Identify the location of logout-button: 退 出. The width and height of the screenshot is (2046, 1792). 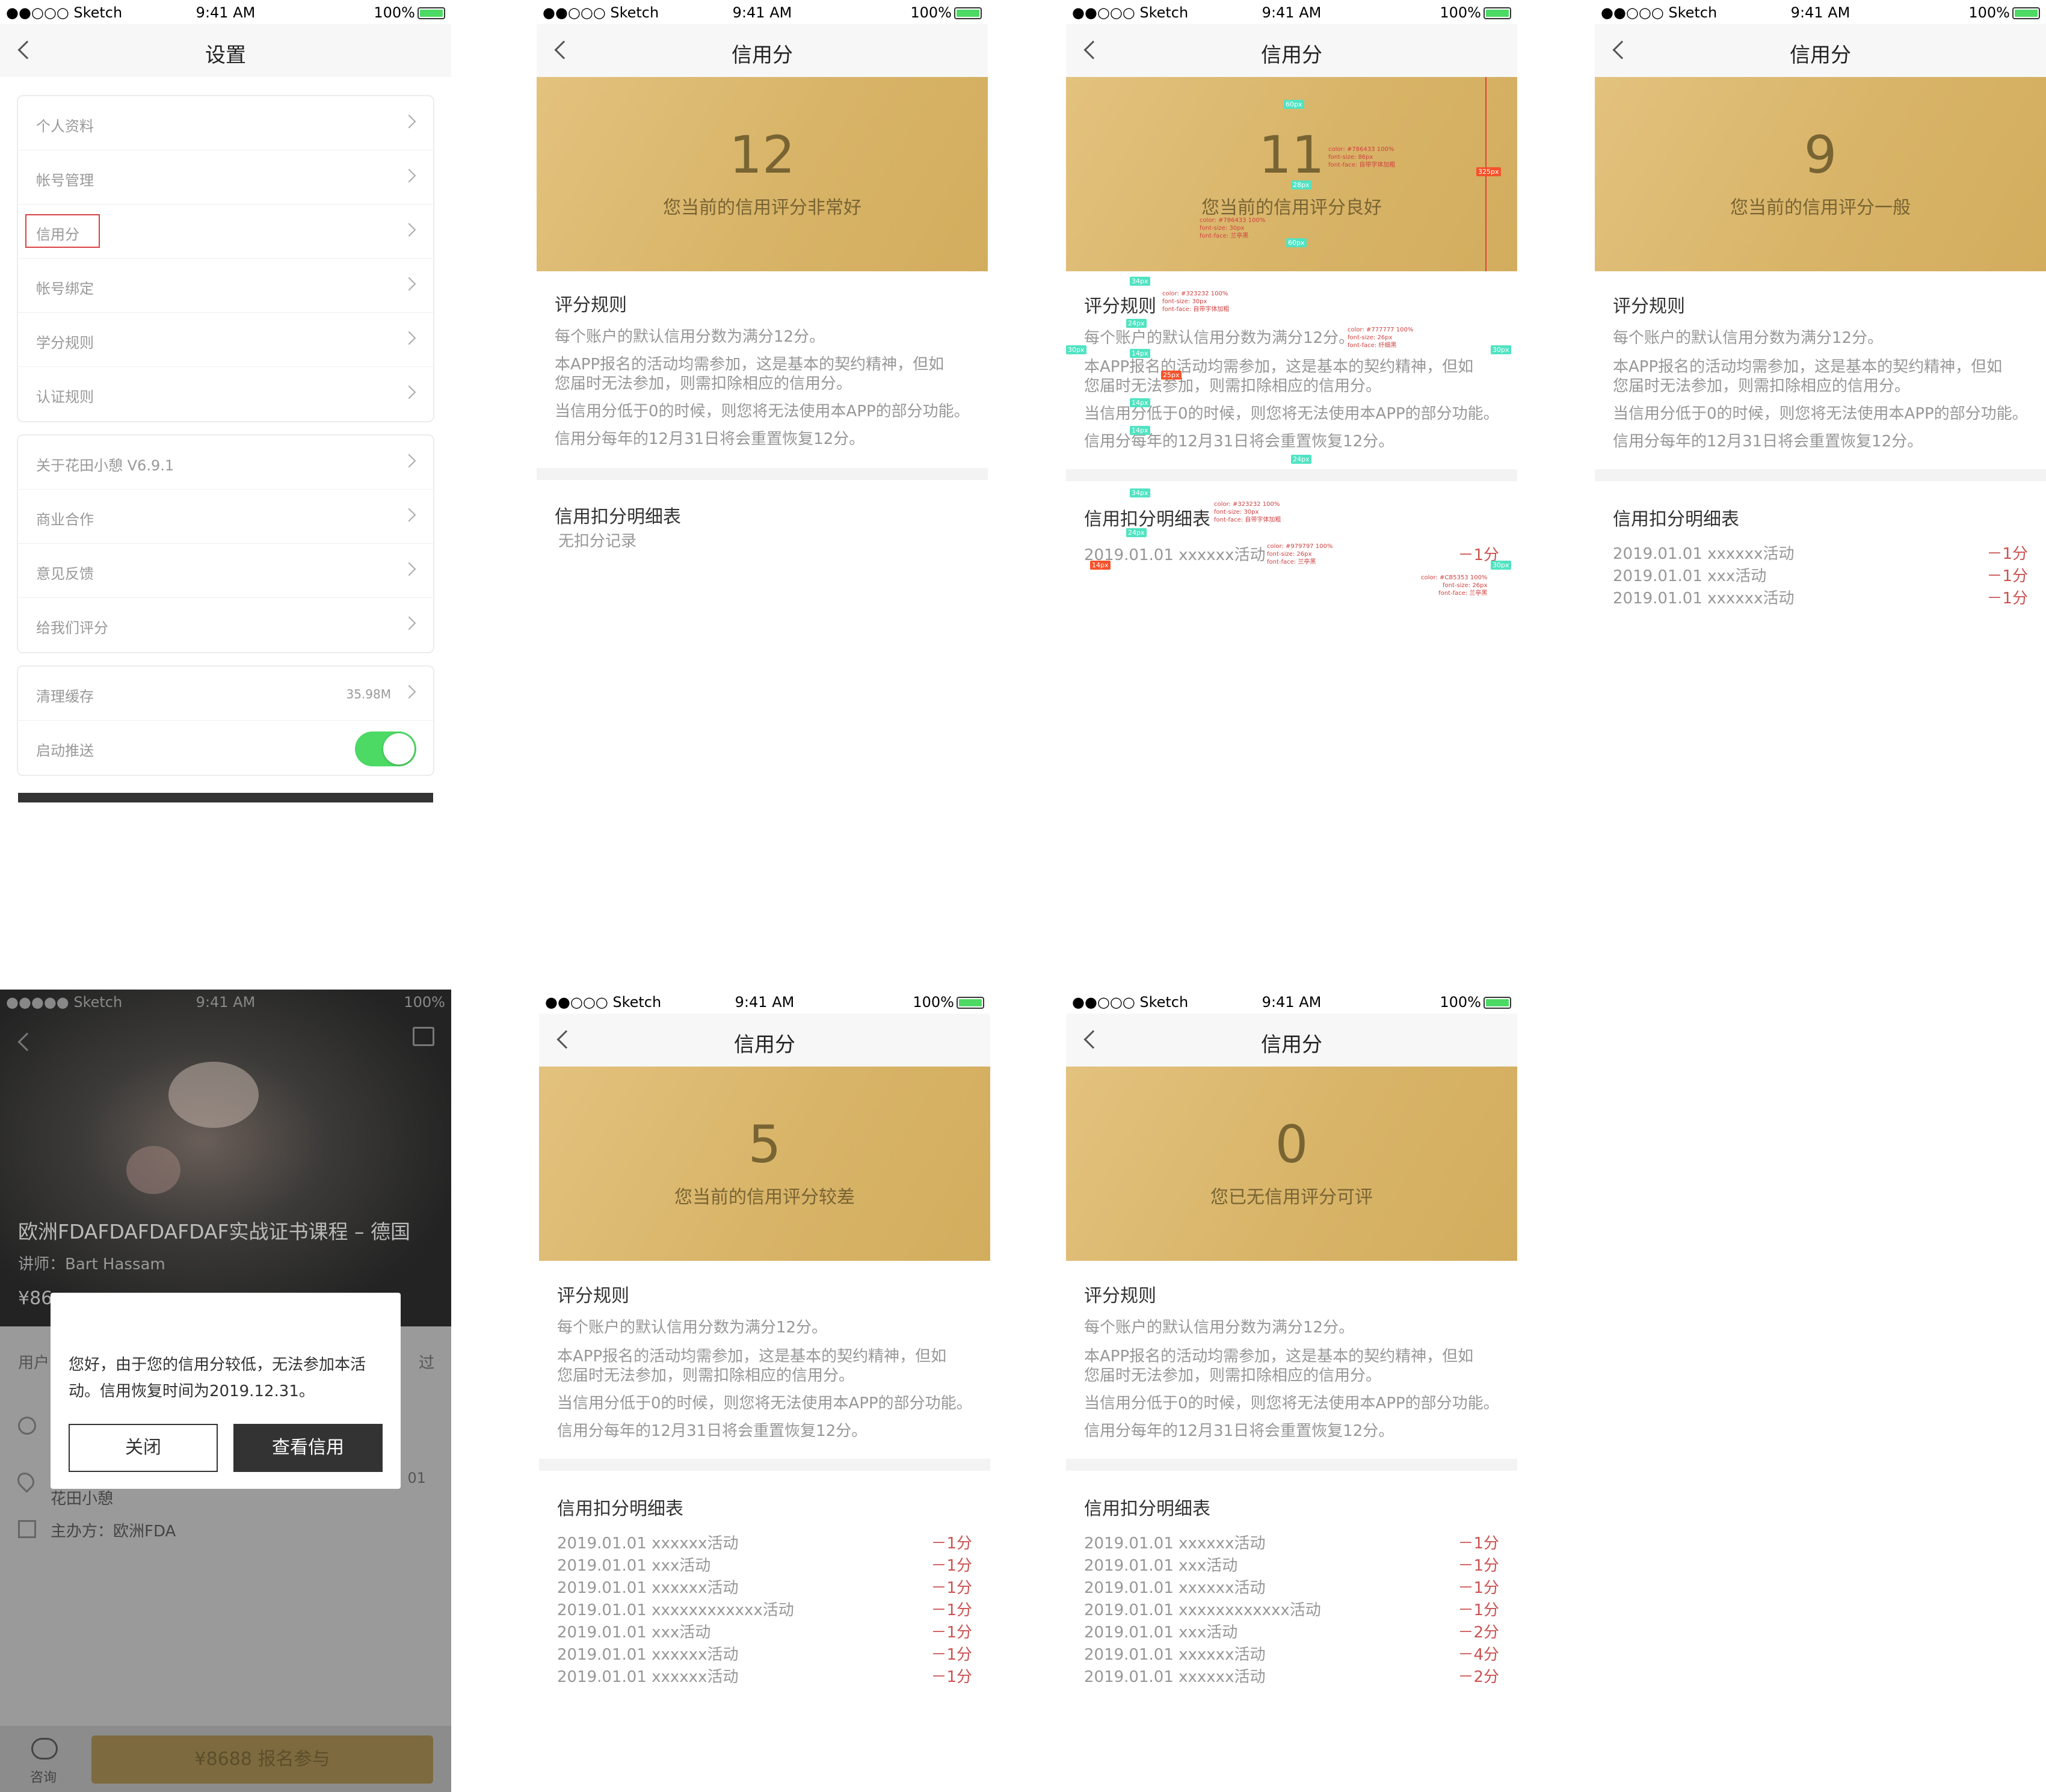
(226, 797).